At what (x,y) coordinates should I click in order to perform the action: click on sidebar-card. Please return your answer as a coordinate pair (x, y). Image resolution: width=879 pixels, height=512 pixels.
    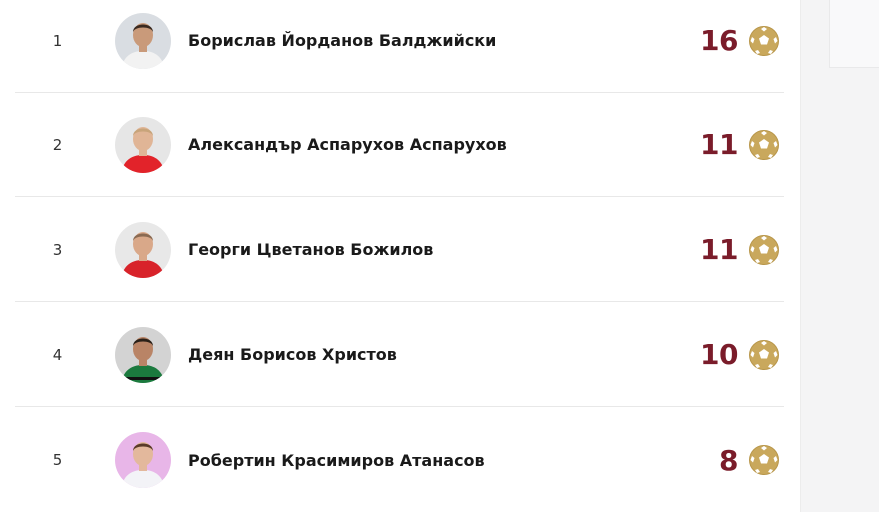
    Looking at the image, I should click on (854, 34).